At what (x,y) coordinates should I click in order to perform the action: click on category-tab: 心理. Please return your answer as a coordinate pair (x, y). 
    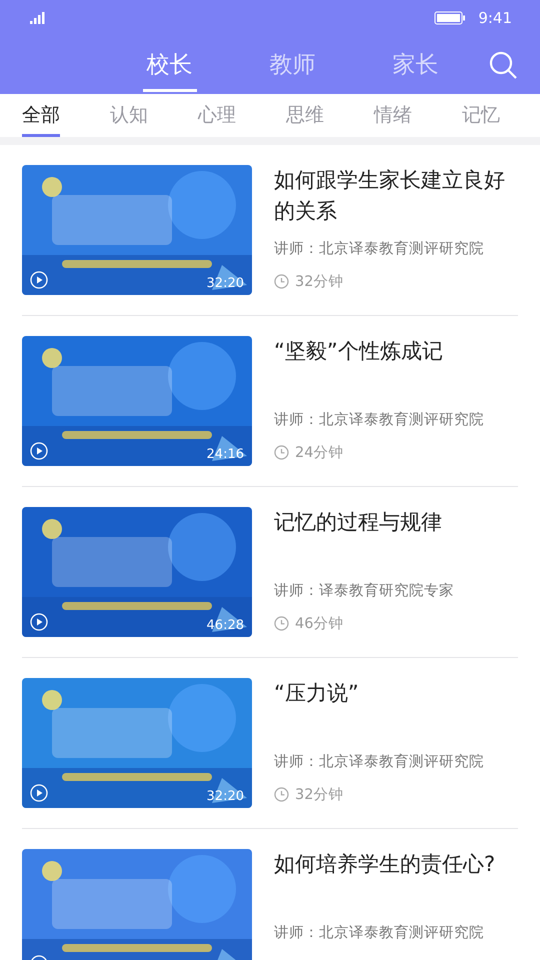
    Looking at the image, I should click on (217, 115).